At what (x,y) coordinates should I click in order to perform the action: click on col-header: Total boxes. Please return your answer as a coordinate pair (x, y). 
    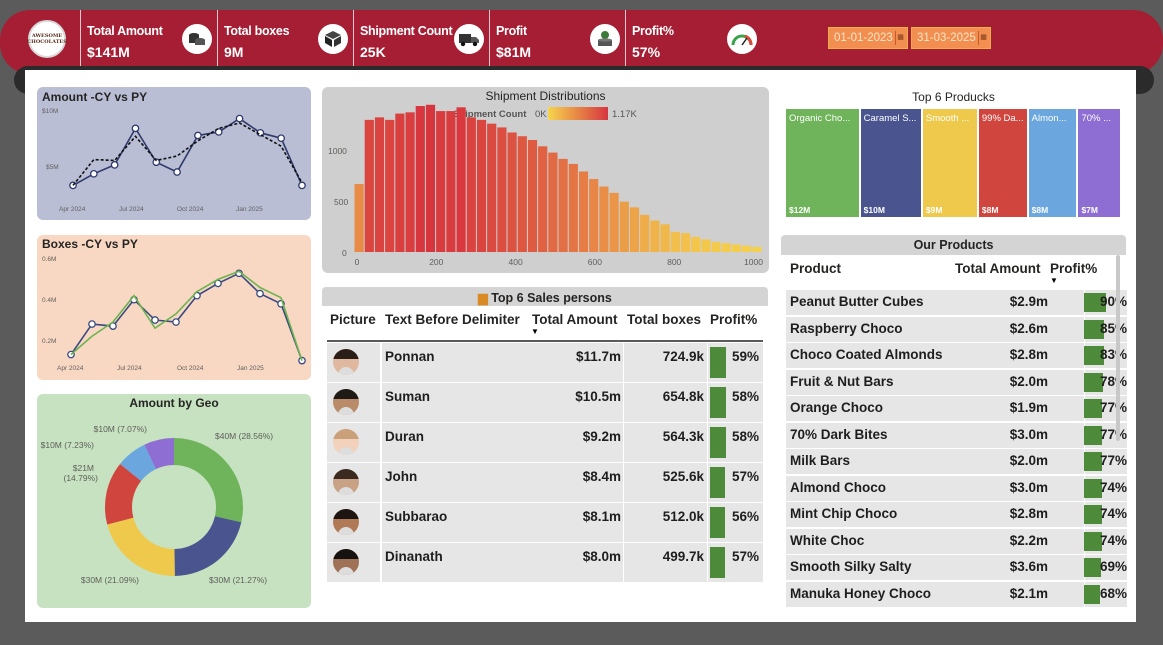
    Looking at the image, I should click on (664, 319).